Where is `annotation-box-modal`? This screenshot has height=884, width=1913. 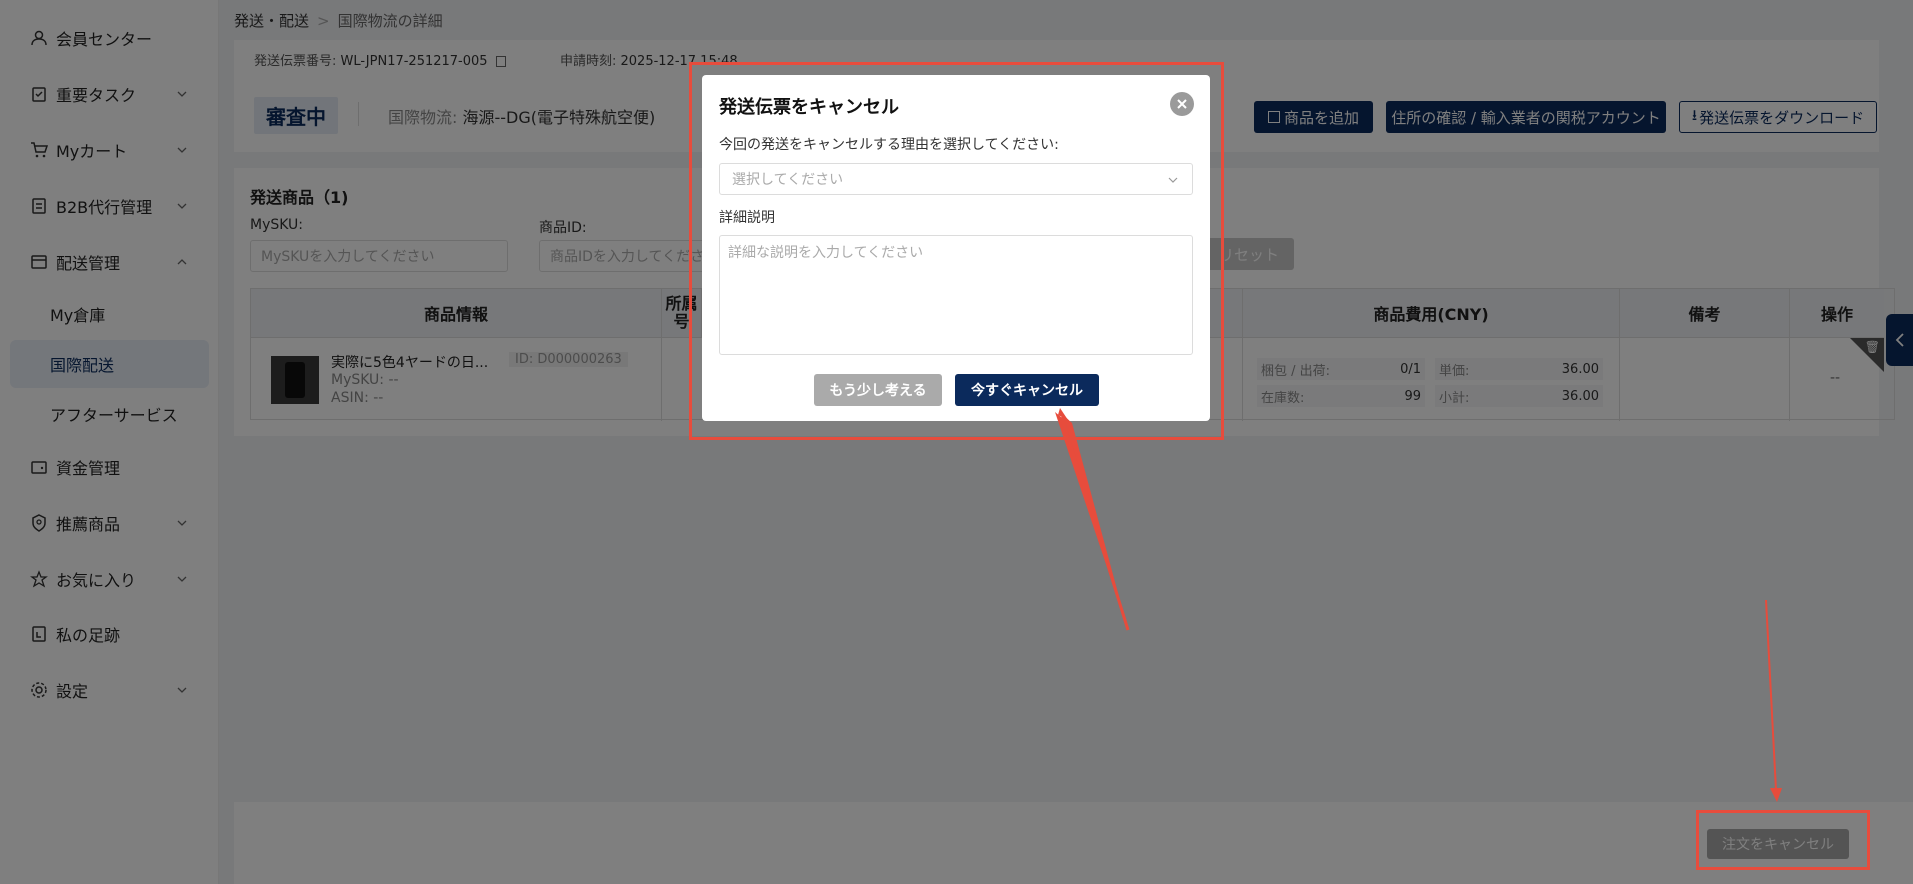 annotation-box-modal is located at coordinates (956, 251).